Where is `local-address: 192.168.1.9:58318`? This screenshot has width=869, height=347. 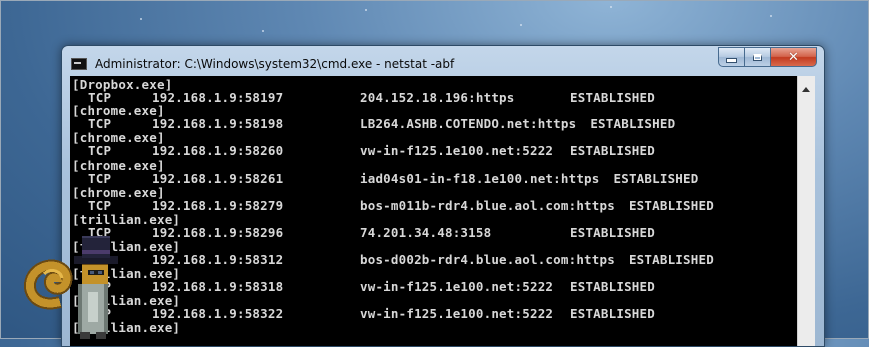 local-address: 192.168.1.9:58318 is located at coordinates (218, 286).